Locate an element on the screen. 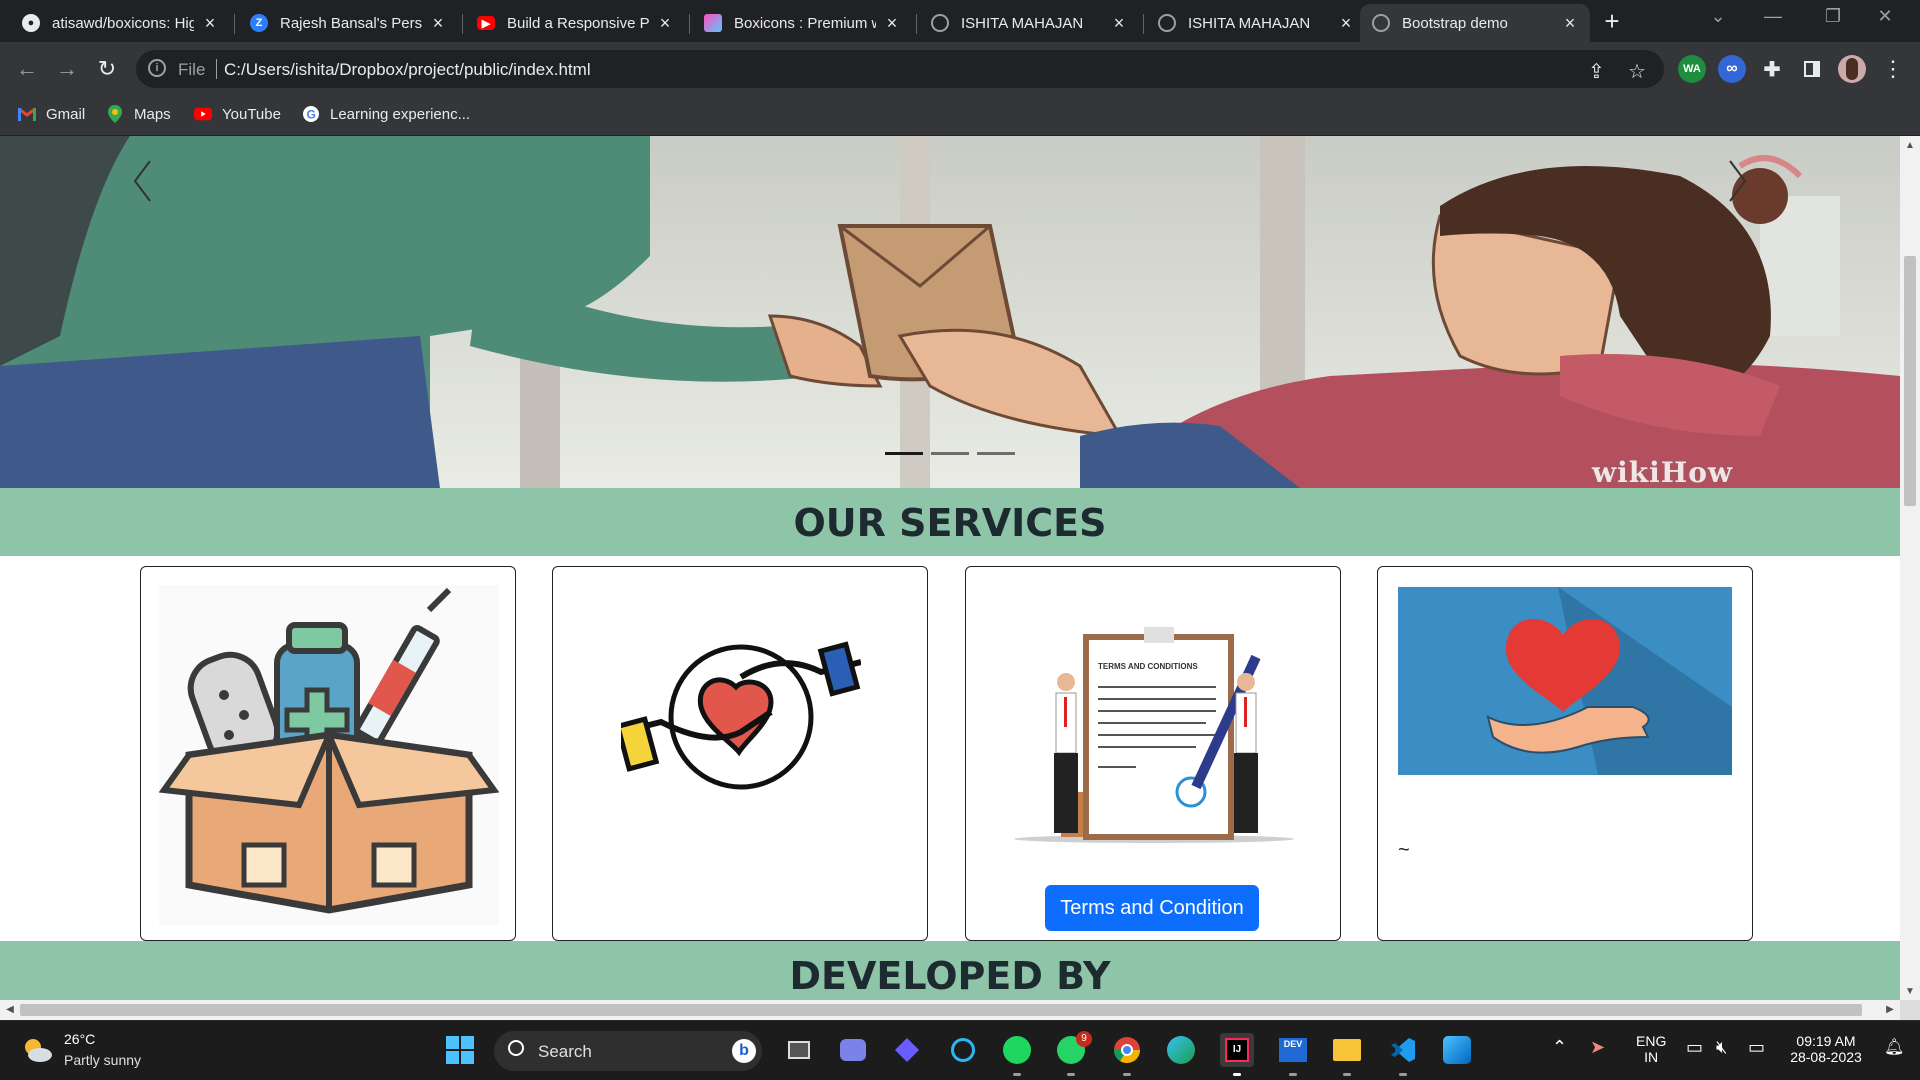 The width and height of the screenshot is (1920, 1080). terms-and-condition-button: Terms and Condition is located at coordinates (1152, 908).